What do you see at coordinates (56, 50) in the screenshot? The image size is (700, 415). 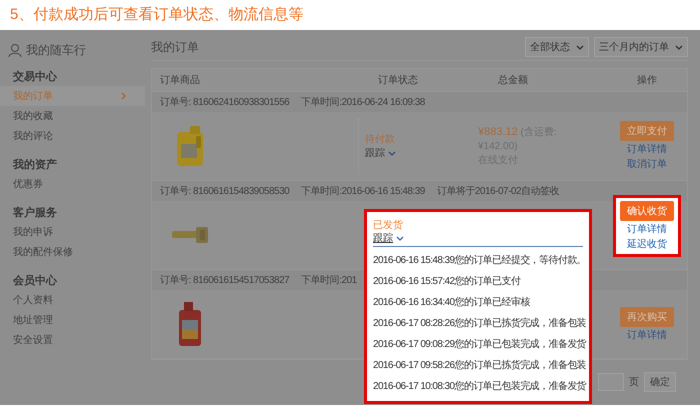 I see `sidebar-title: 我的随车行` at bounding box center [56, 50].